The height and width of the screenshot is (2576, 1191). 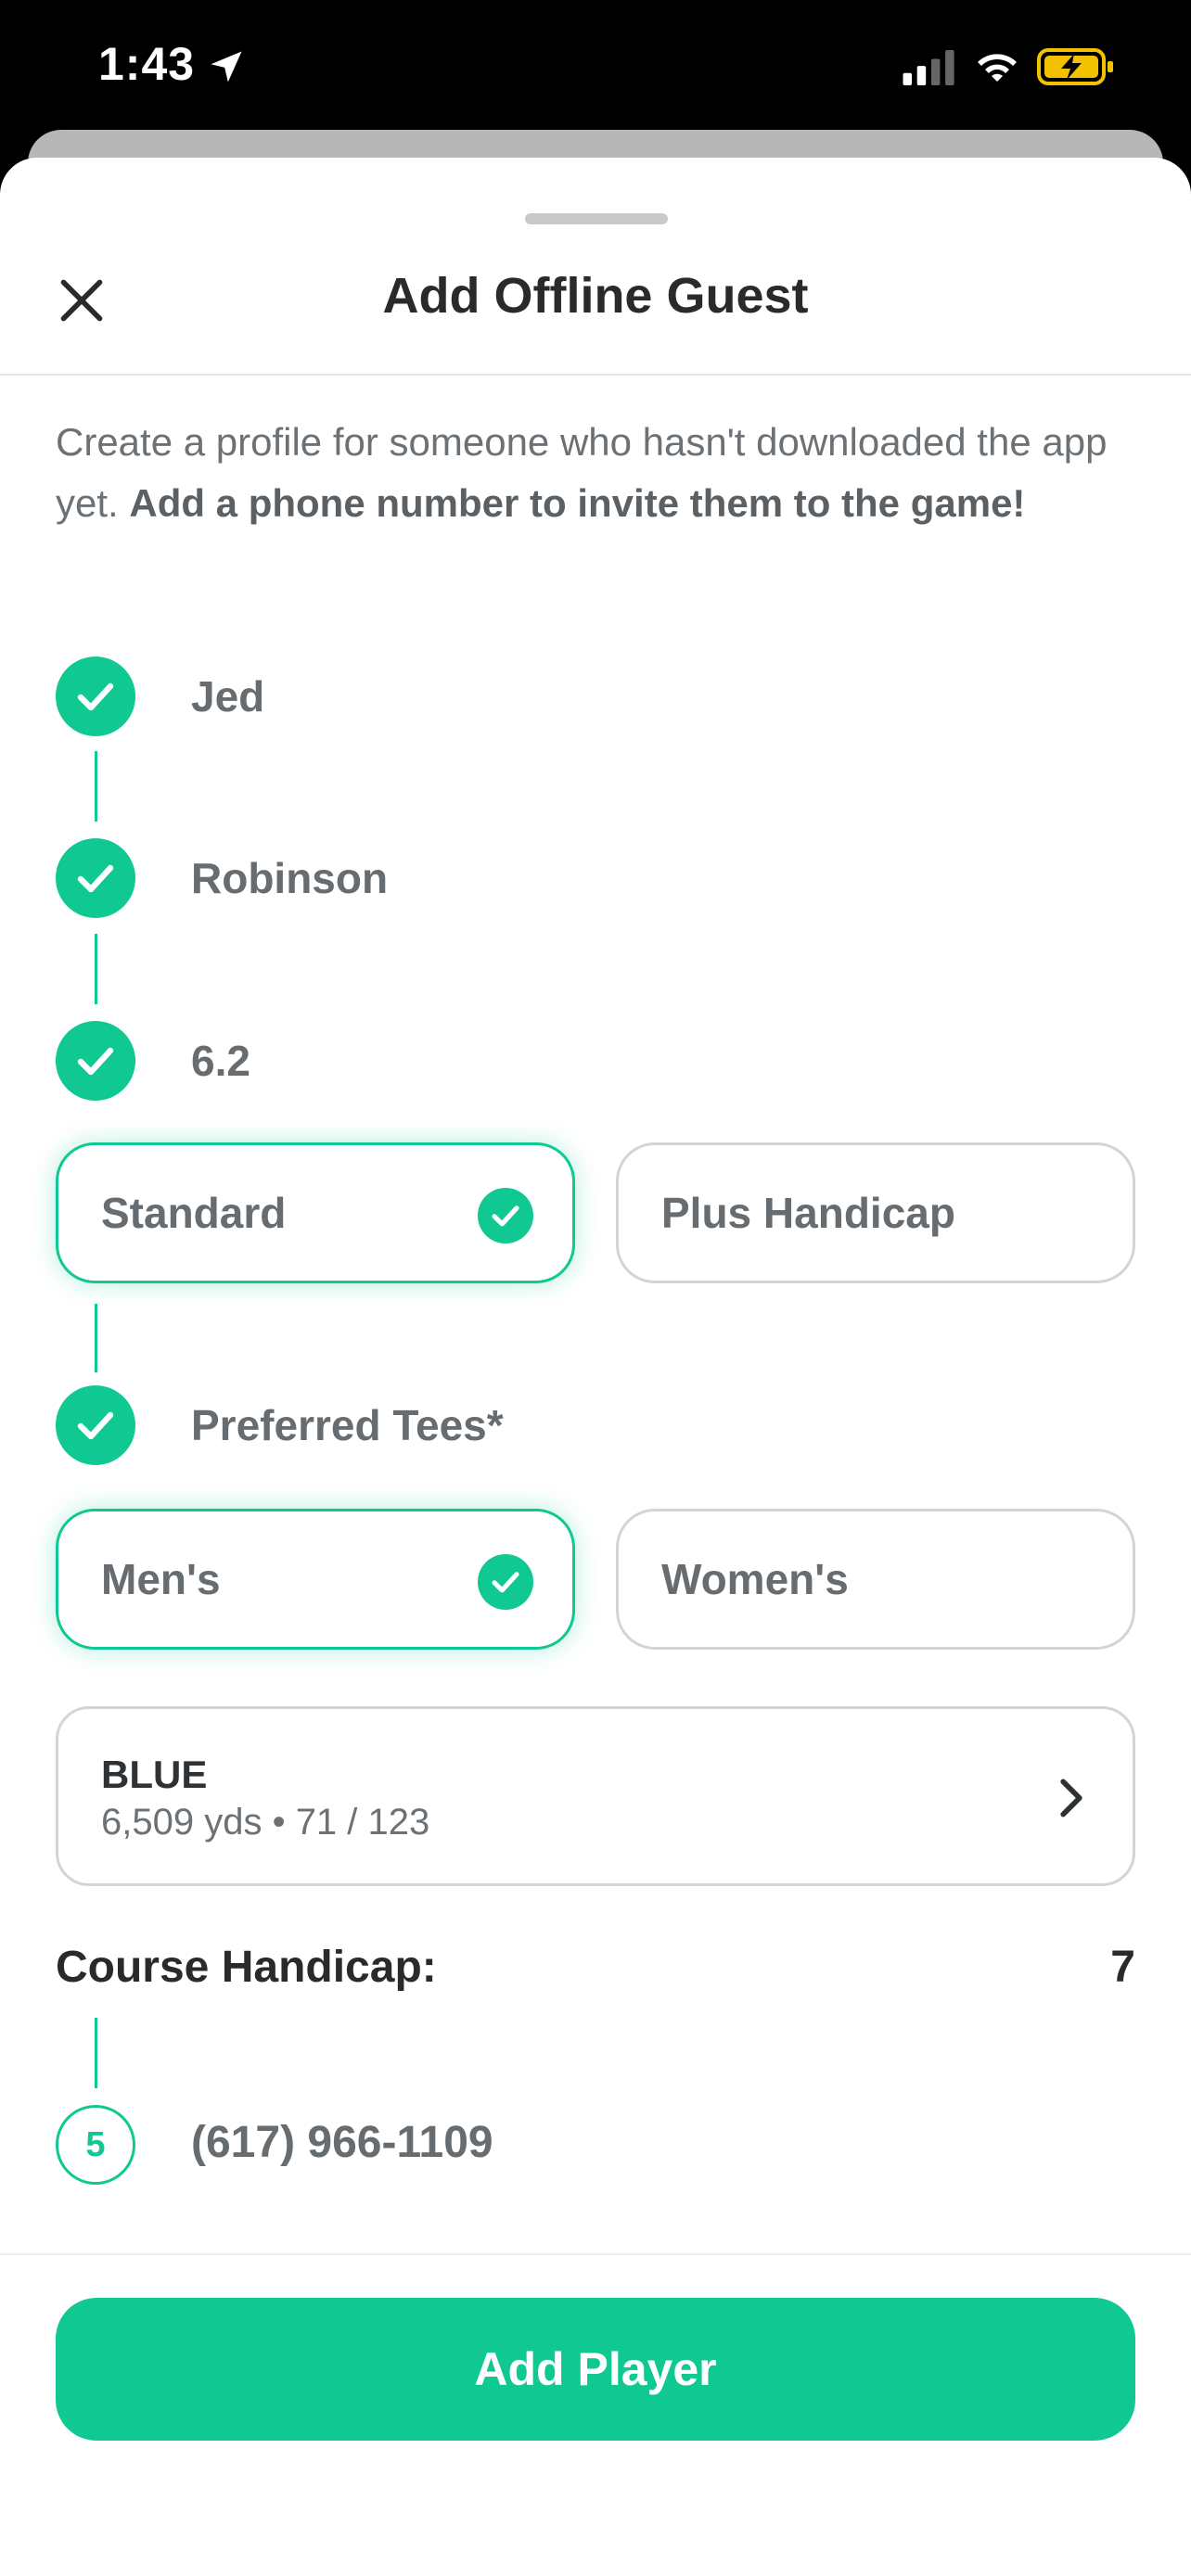 I want to click on step-check-first-name, so click(x=95, y=696).